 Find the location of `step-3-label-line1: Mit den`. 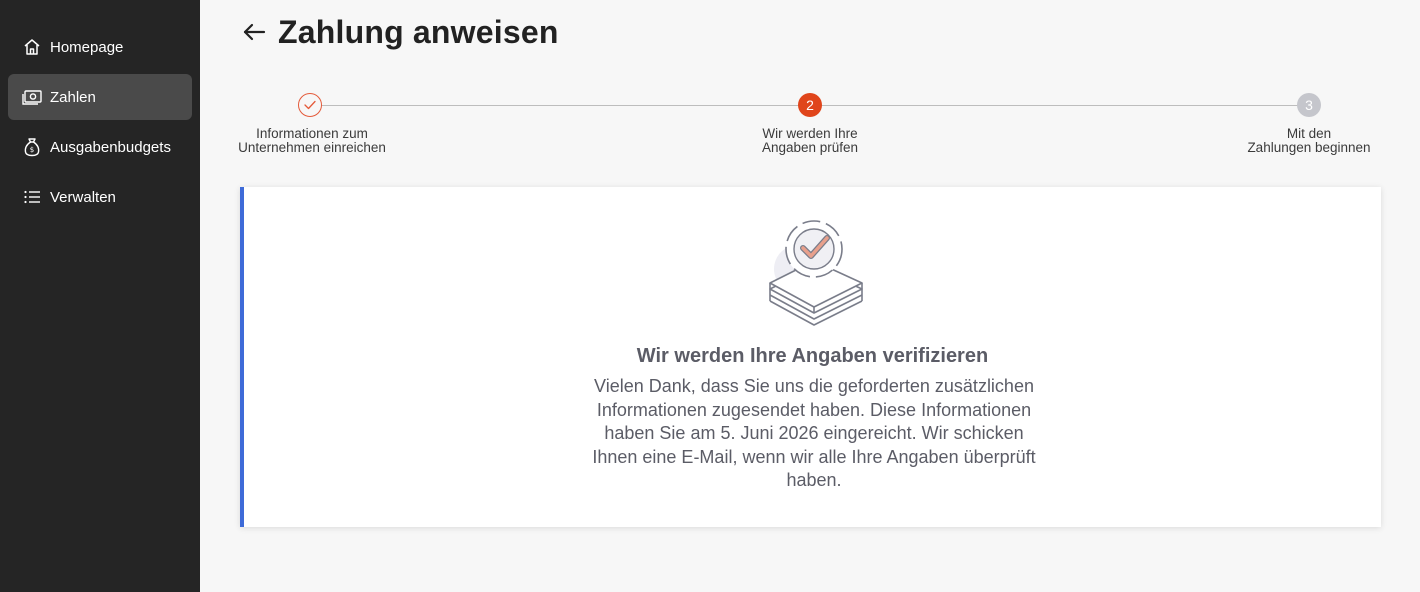

step-3-label-line1: Mit den is located at coordinates (1309, 133).